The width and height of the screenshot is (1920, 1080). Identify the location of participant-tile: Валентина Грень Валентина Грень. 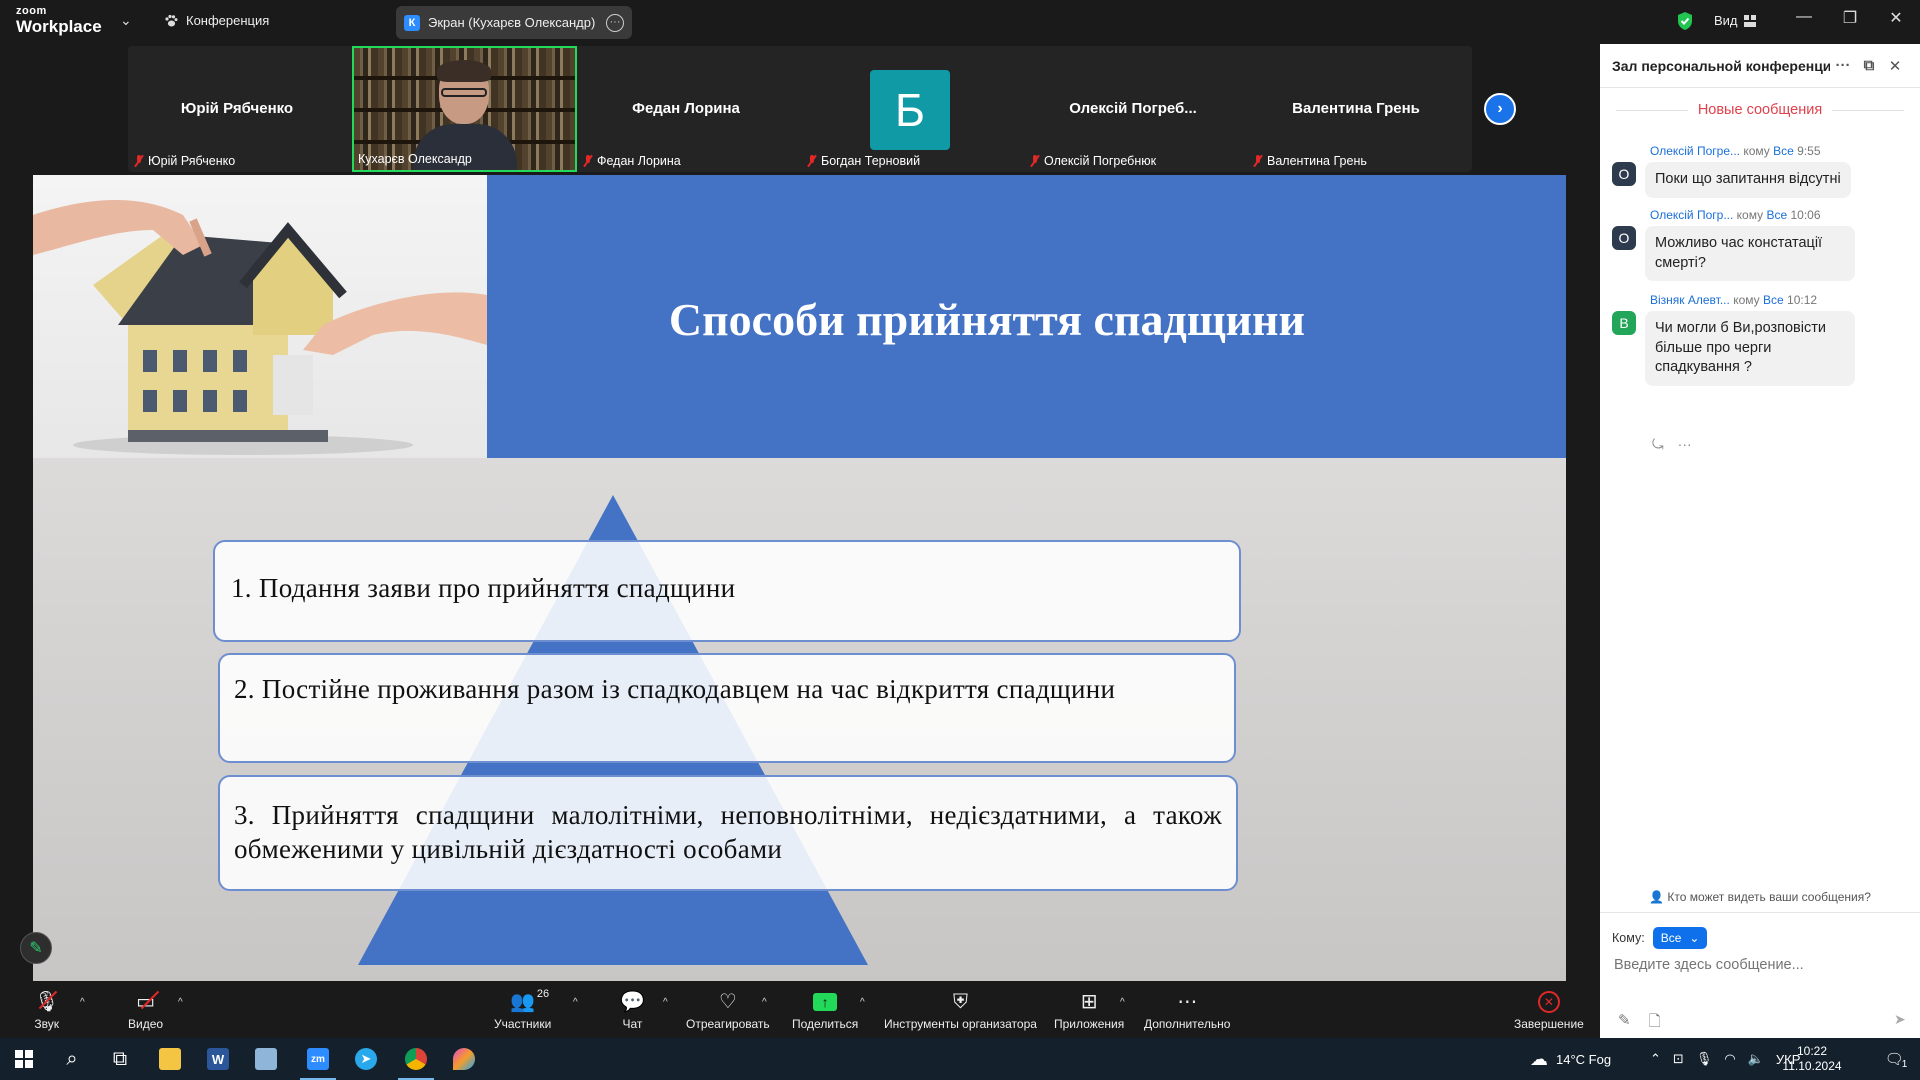
(1356, 109).